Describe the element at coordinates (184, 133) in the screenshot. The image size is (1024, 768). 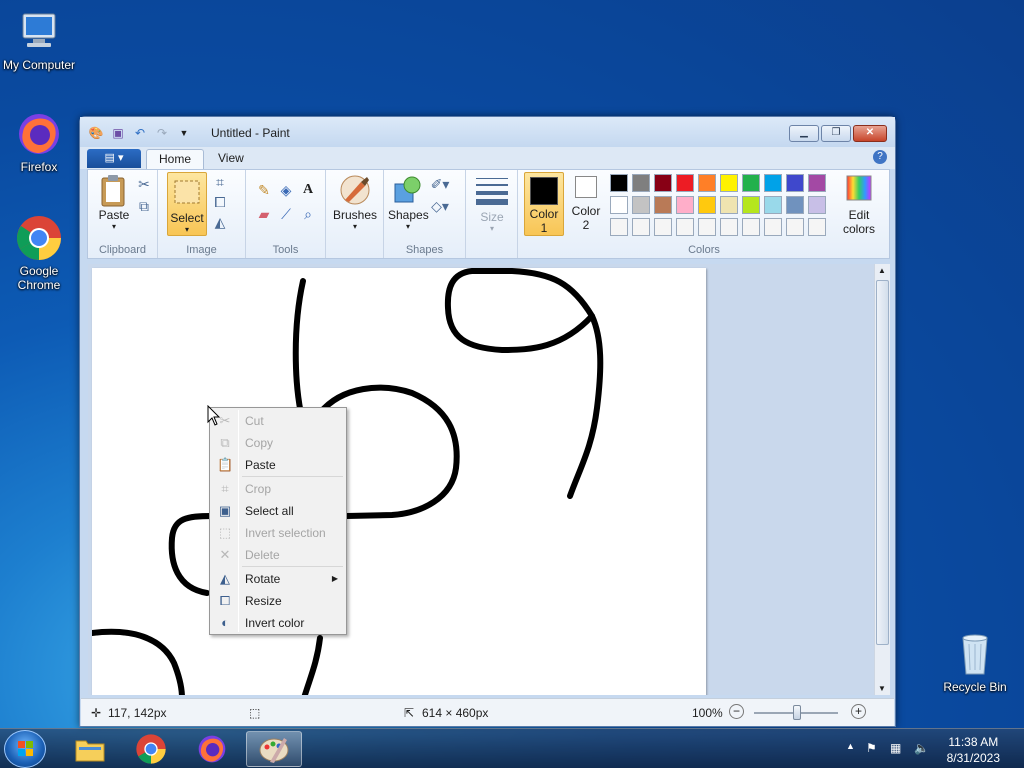
I see `customize-qat-icon: ▼` at that location.